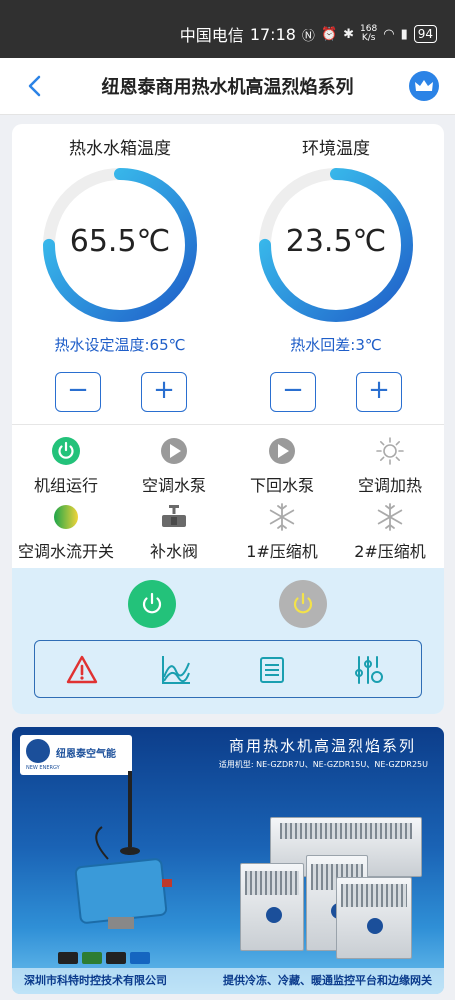 The height and width of the screenshot is (1000, 455). I want to click on status-label: 1#压缩机, so click(282, 551).